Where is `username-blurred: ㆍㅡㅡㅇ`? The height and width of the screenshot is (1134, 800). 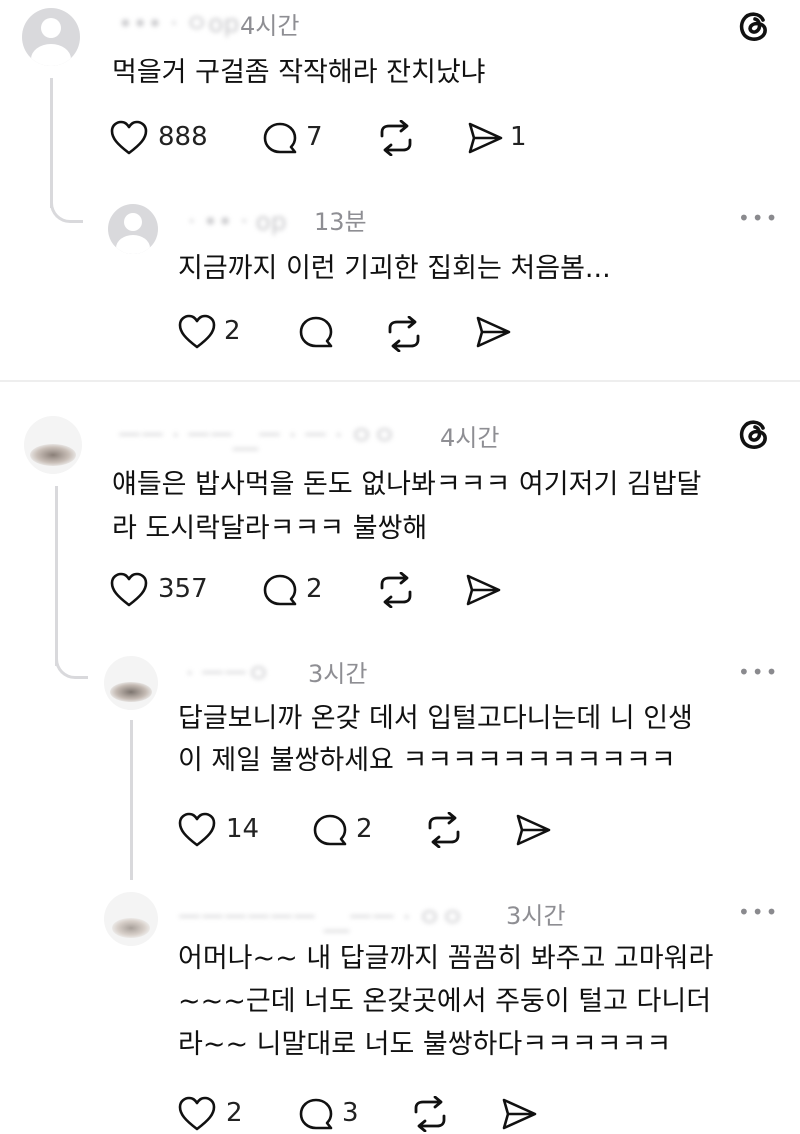 username-blurred: ㆍㅡㅡㅇ is located at coordinates (224, 672).